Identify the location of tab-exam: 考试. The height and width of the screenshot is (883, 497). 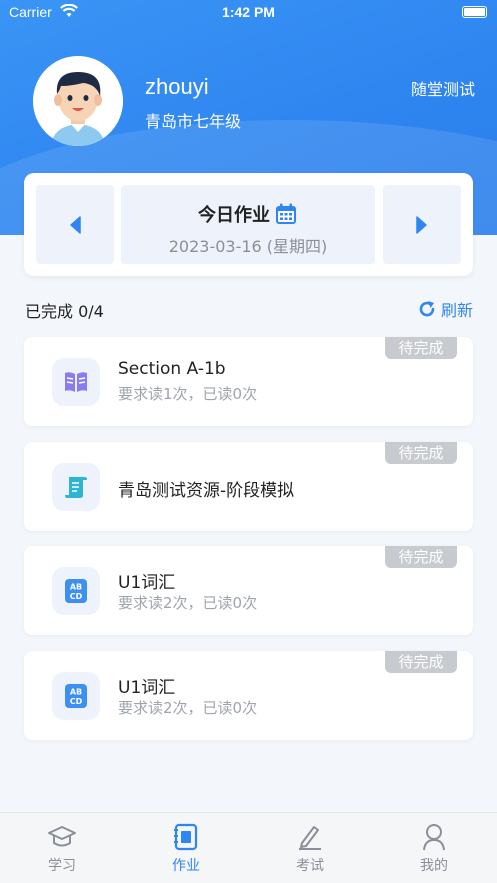
(310, 849).